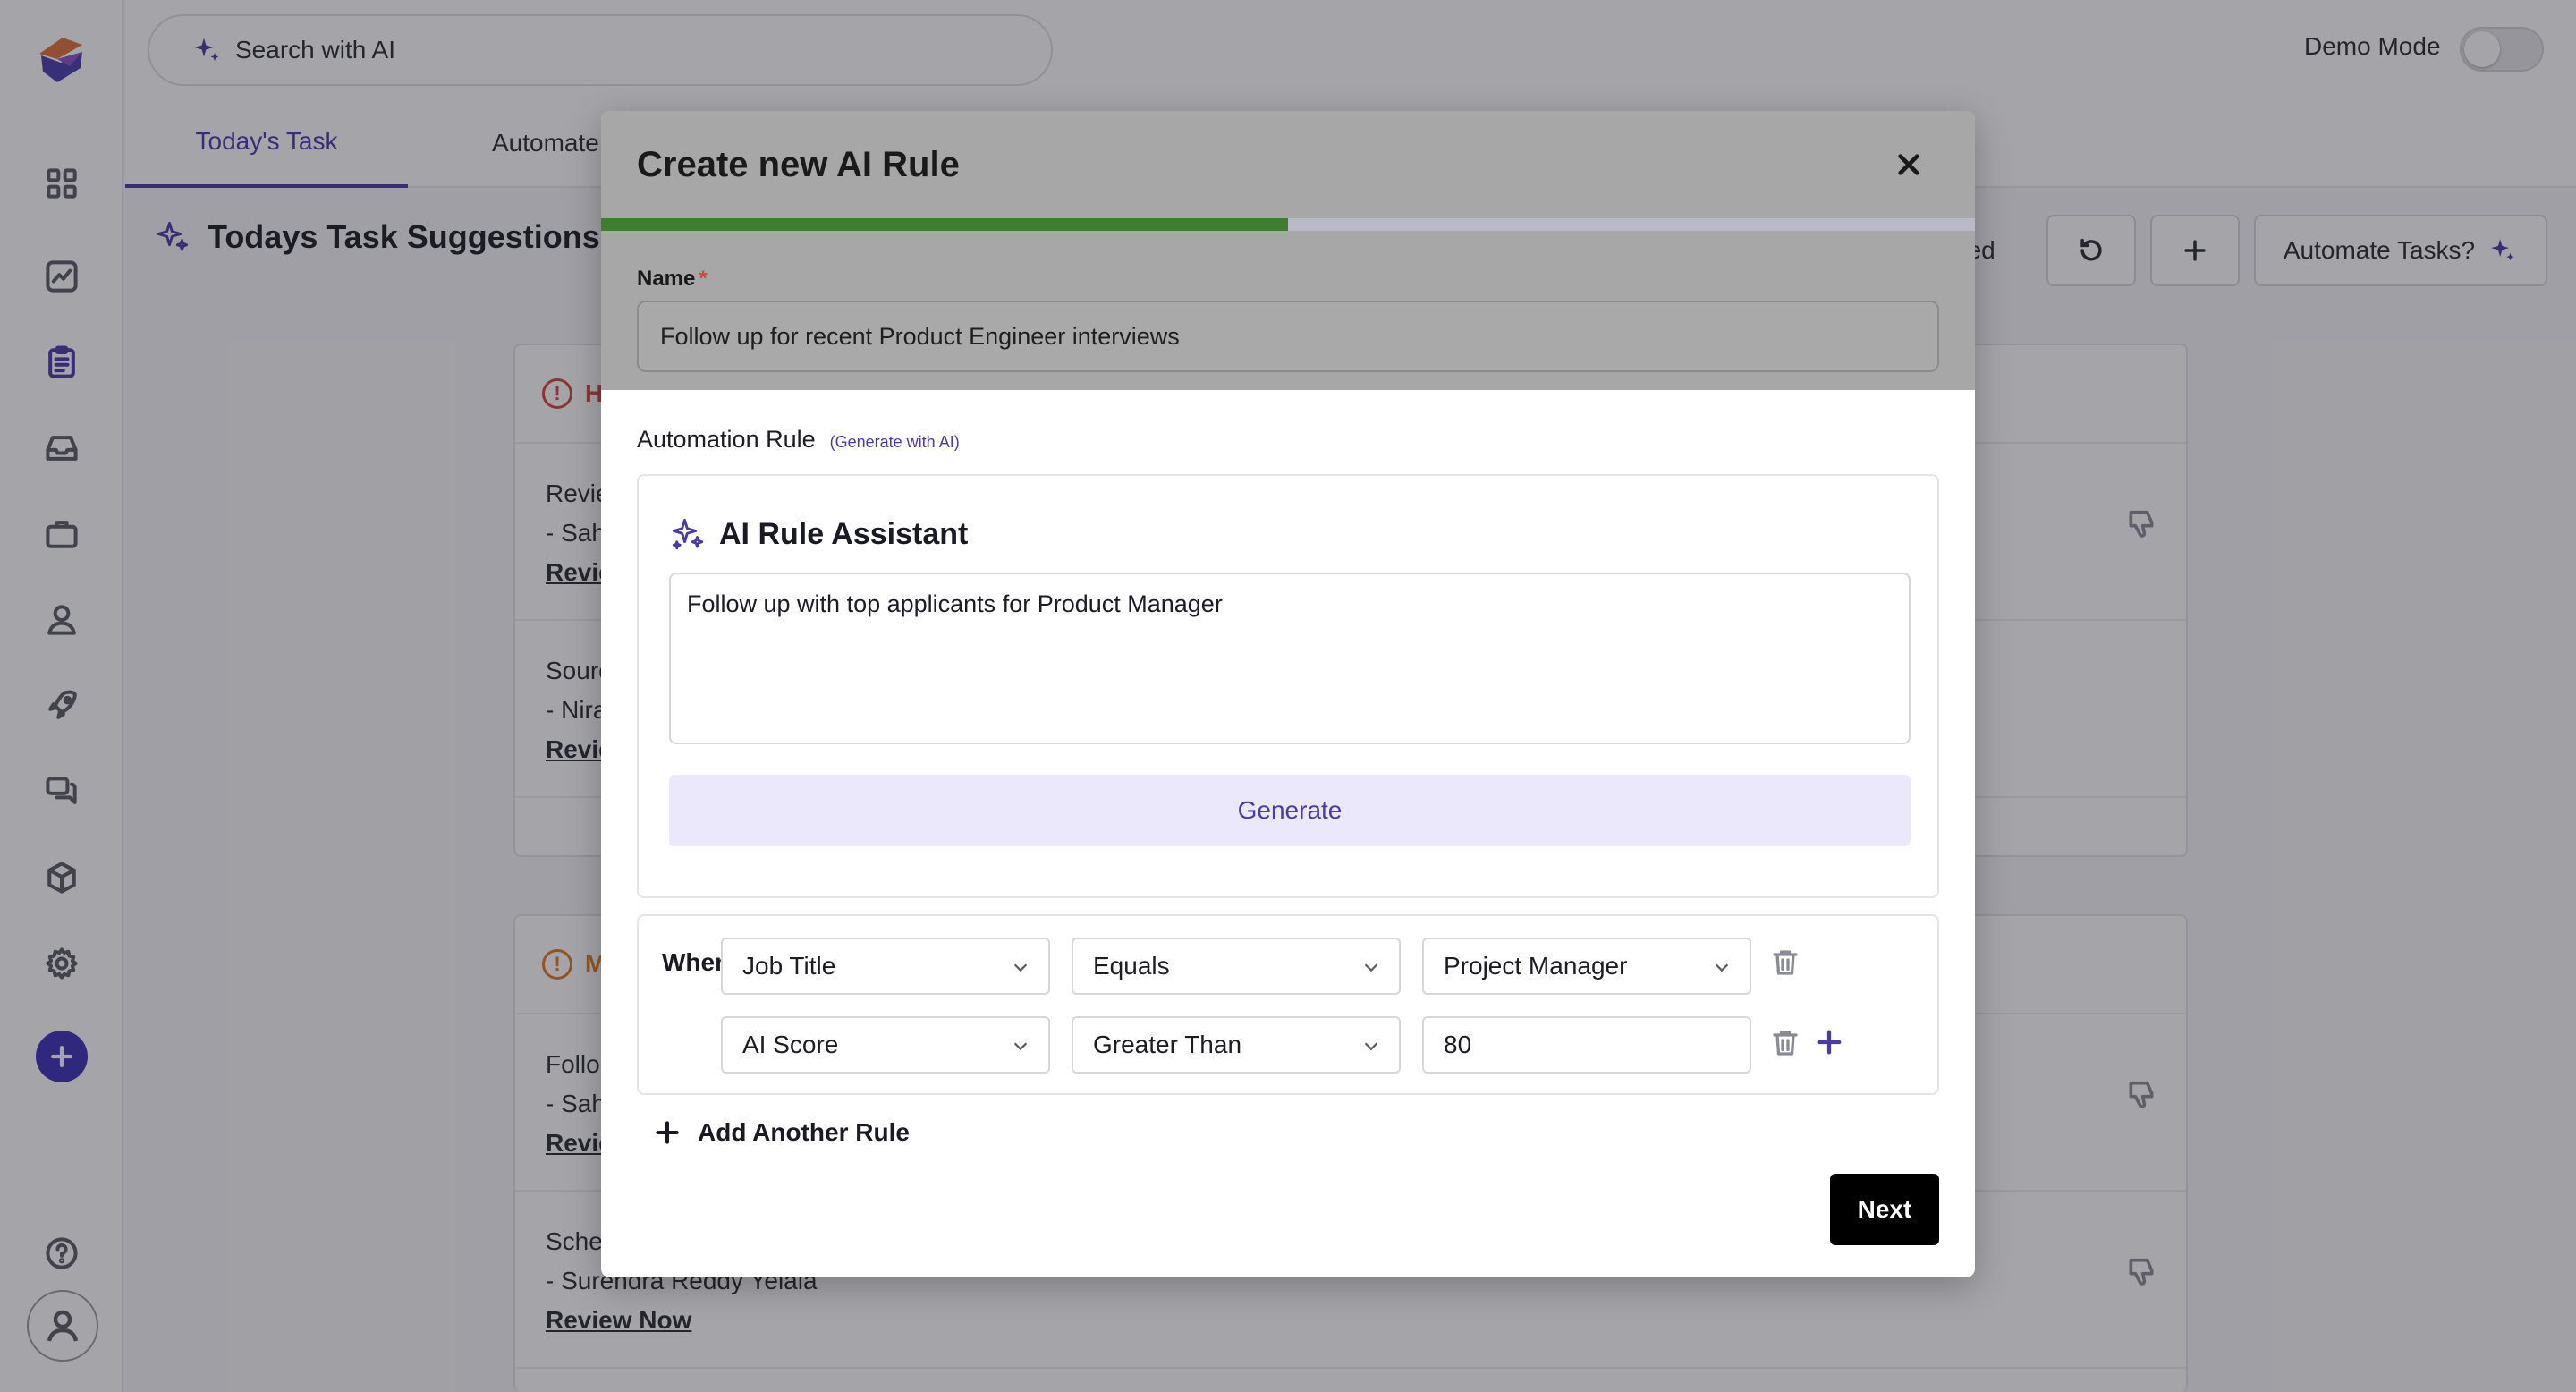 The width and height of the screenshot is (2576, 1392). I want to click on step-progress-bar, so click(1288, 224).